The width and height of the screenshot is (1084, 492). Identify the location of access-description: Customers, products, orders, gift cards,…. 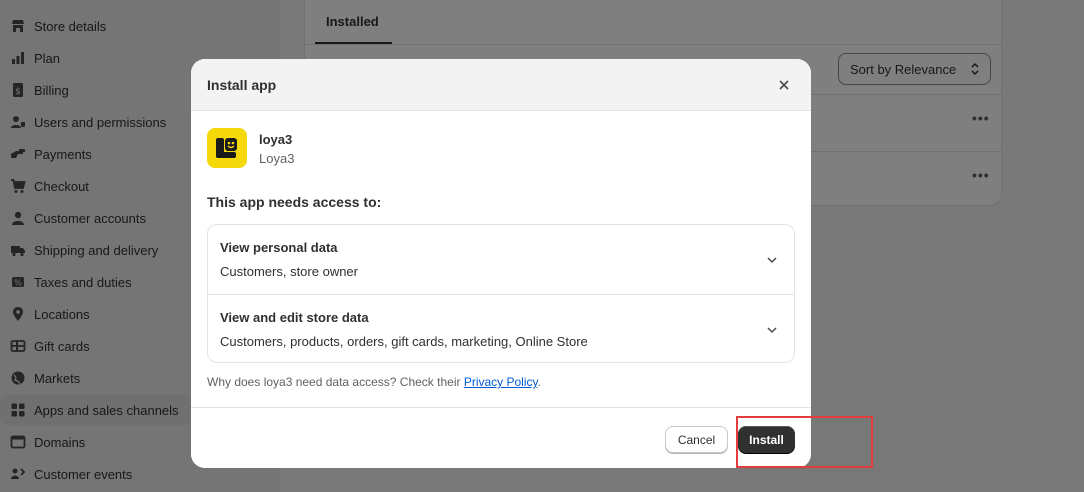
(404, 341).